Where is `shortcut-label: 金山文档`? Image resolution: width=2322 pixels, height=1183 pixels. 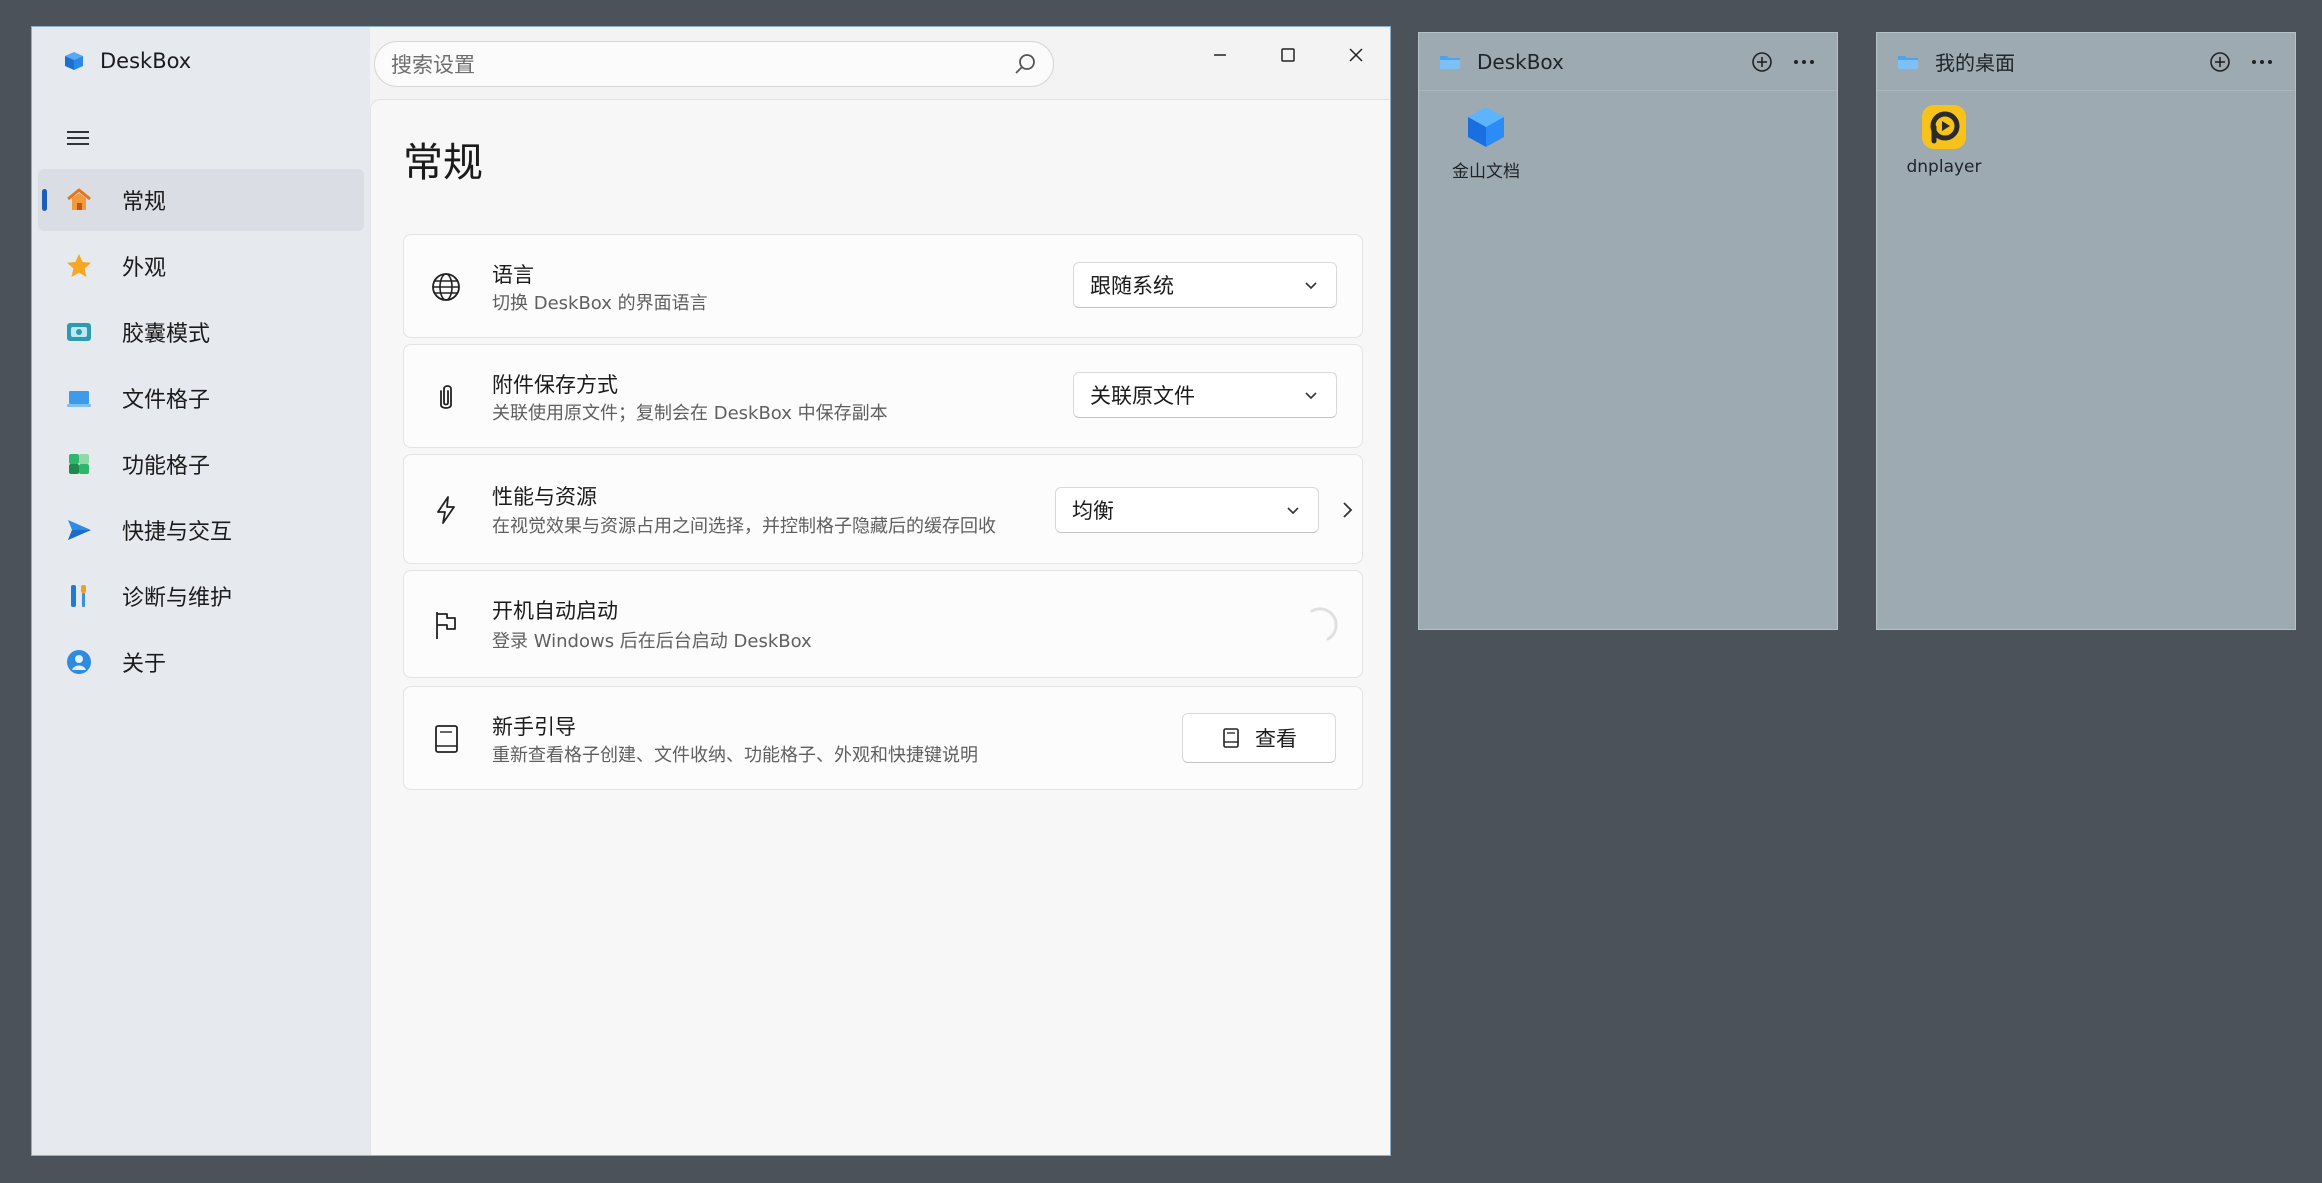
shortcut-label: 金山文档 is located at coordinates (1486, 172).